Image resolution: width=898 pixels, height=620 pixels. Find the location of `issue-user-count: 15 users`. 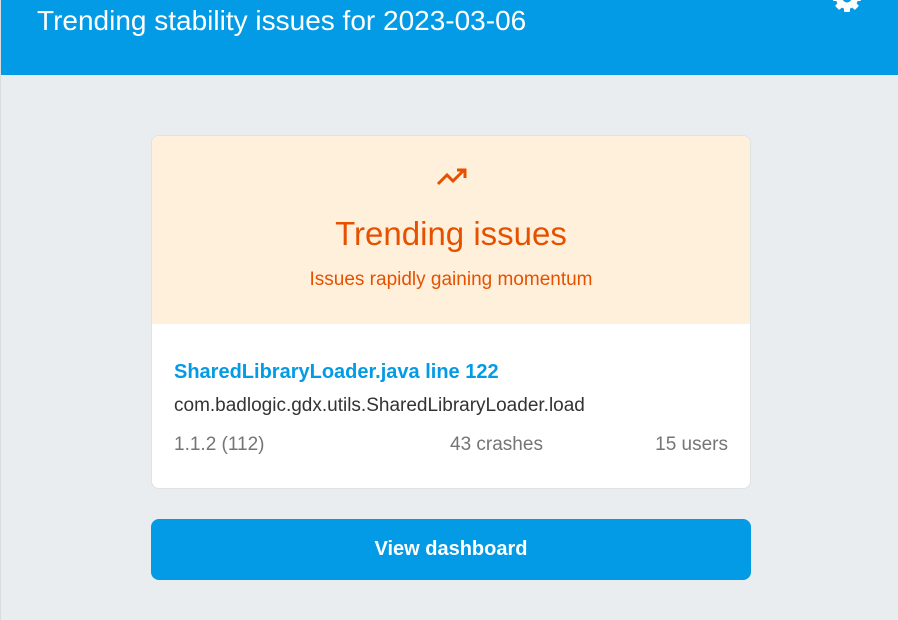

issue-user-count: 15 users is located at coordinates (691, 444).